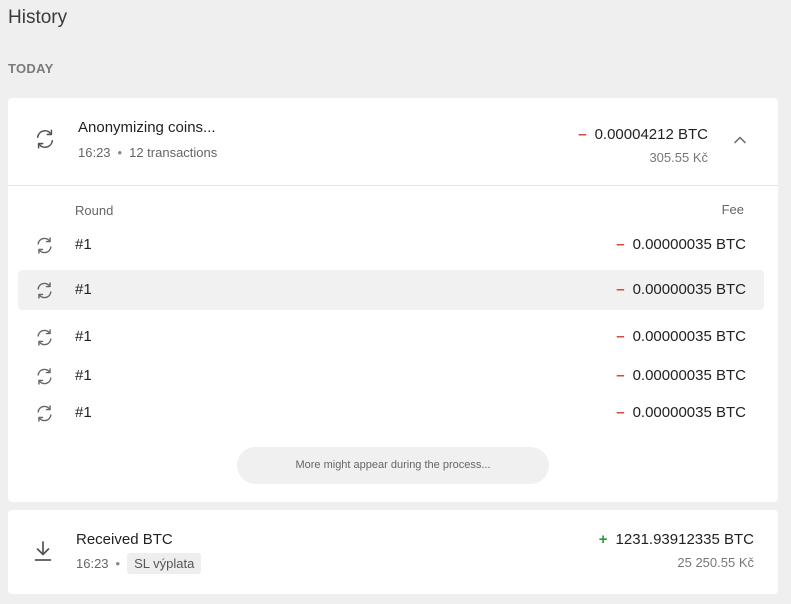 Image resolution: width=791 pixels, height=604 pixels. What do you see at coordinates (173, 152) in the screenshot?
I see `transaction-count: 12 transactions` at bounding box center [173, 152].